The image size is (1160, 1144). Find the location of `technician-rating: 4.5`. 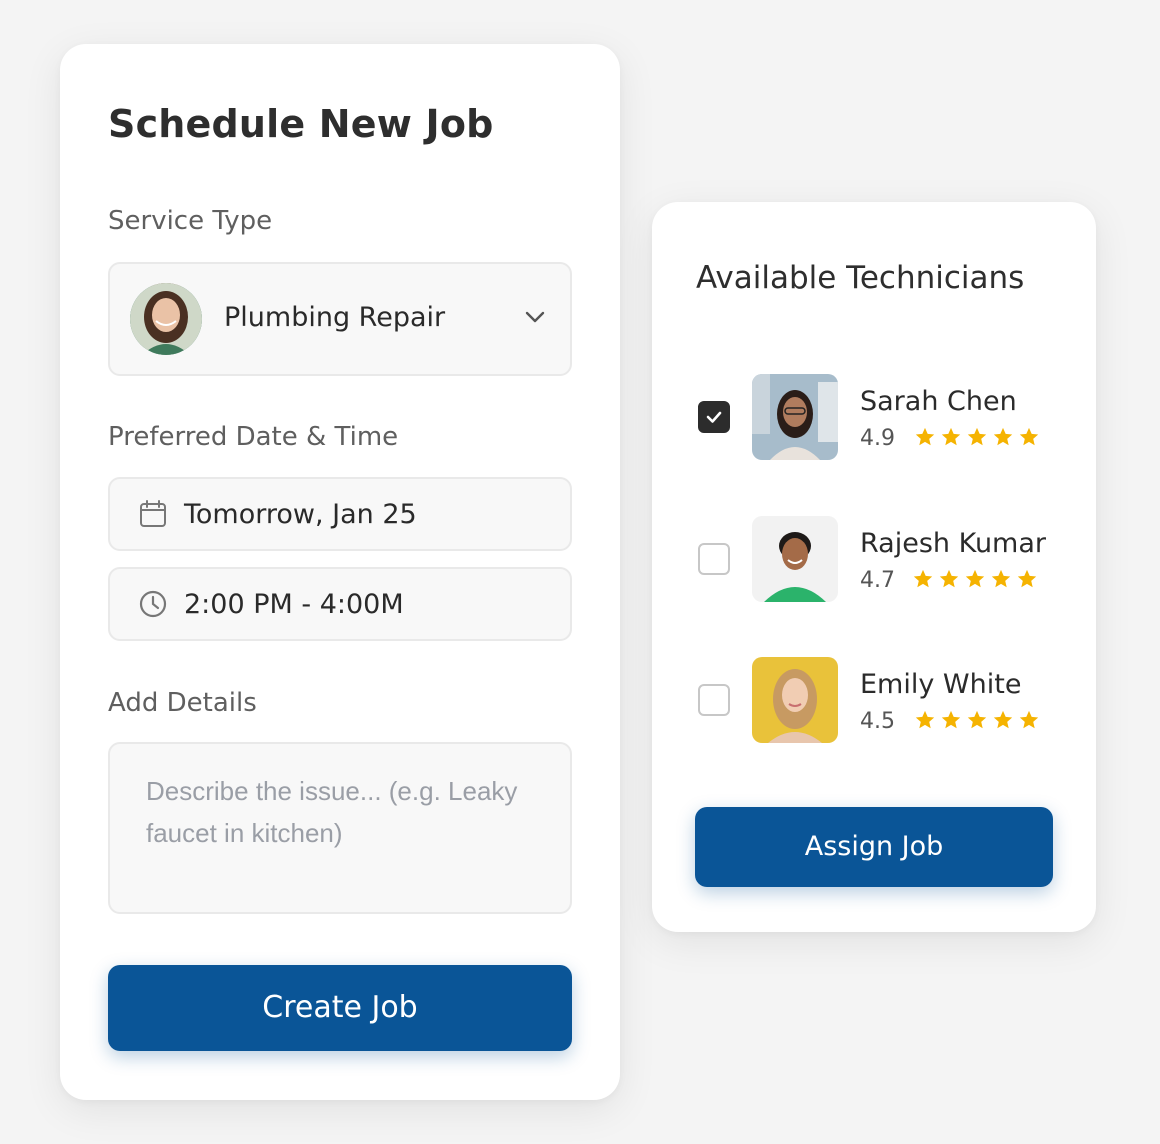

technician-rating: 4.5 is located at coordinates (877, 721).